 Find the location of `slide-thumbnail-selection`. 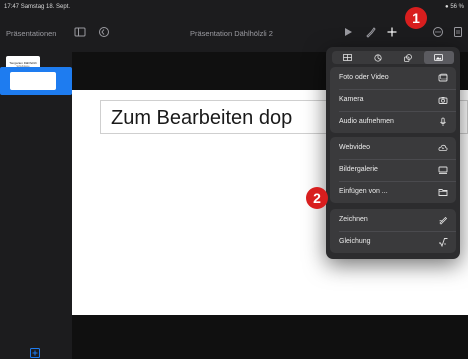

slide-thumbnail-selection is located at coordinates (36, 81).